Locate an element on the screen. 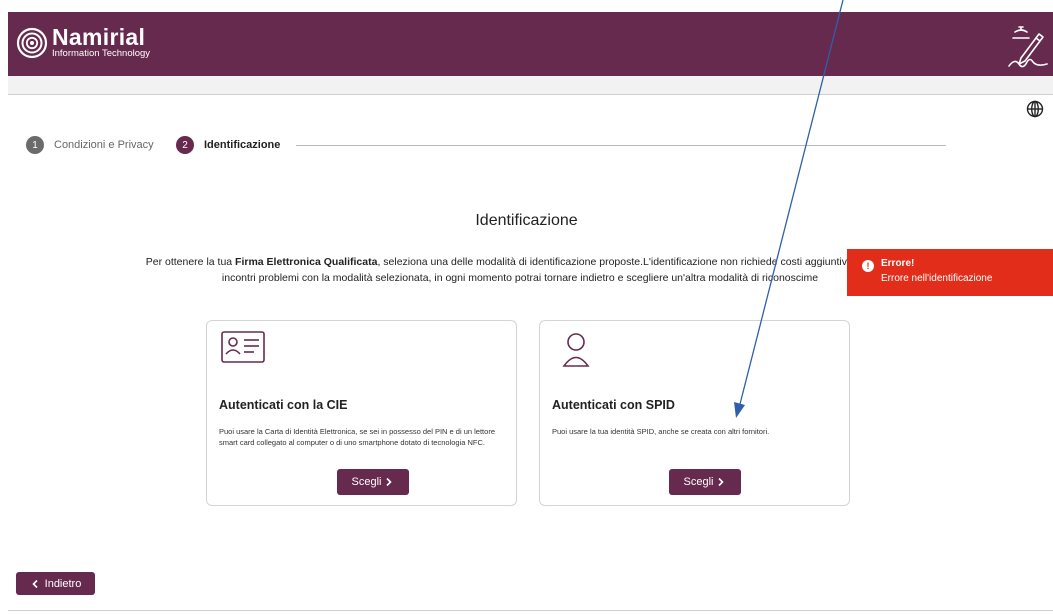 The height and width of the screenshot is (615, 1053). brand-logo: Namirial Information Technology is located at coordinates (83, 42).